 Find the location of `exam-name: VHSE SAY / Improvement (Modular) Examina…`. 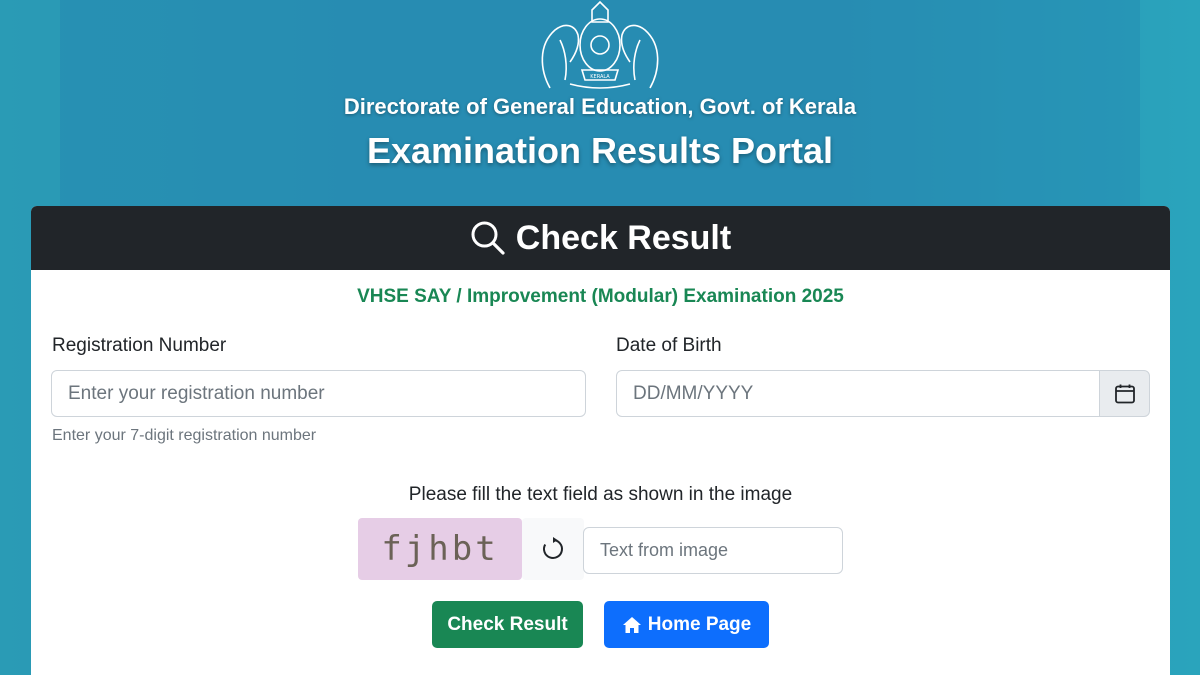

exam-name: VHSE SAY / Improvement (Modular) Examina… is located at coordinates (600, 296).